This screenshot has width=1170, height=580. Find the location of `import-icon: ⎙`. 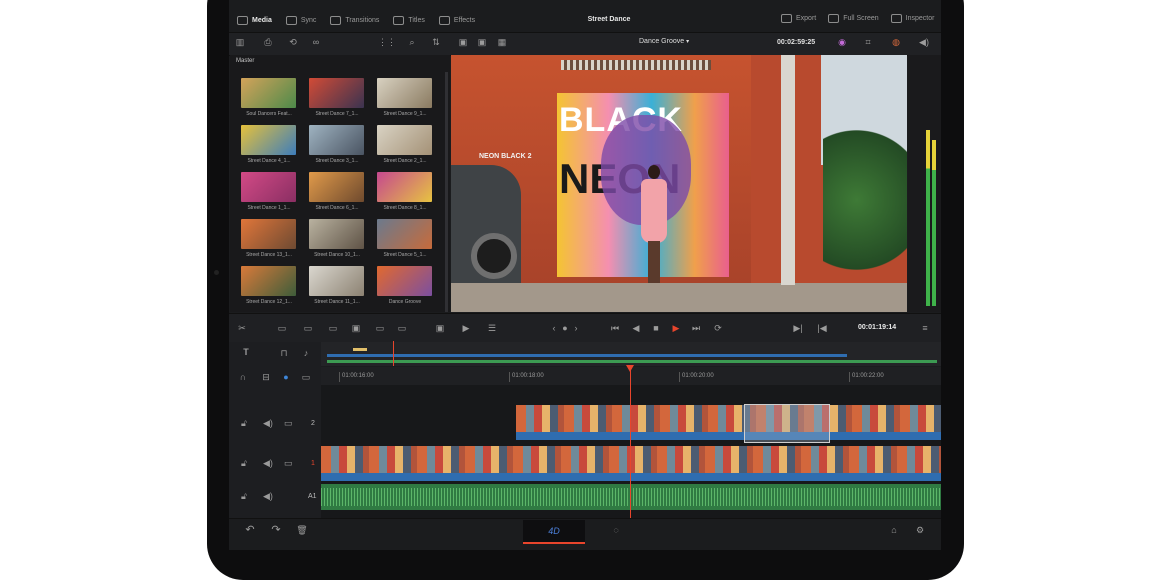

import-icon: ⎙ is located at coordinates (268, 42).